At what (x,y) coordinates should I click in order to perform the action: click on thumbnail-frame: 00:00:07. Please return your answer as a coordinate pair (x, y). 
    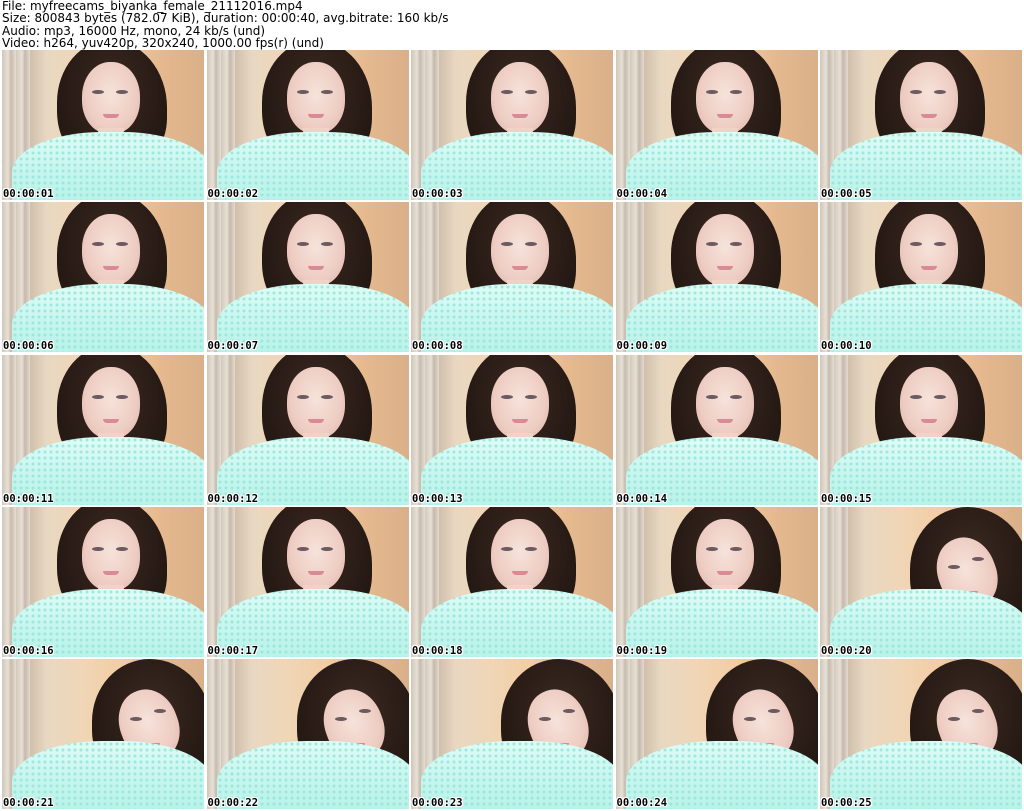
    Looking at the image, I should click on (307, 277).